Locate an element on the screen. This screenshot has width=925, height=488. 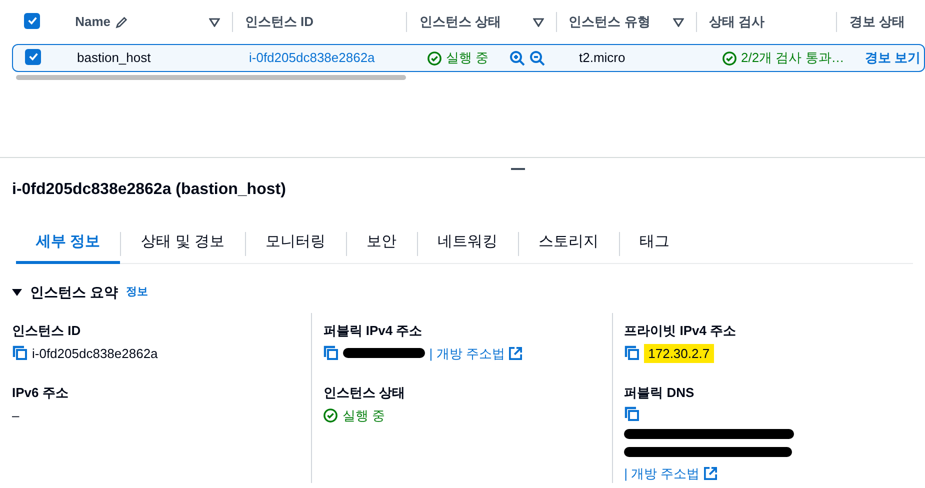
field-label: IPv6 주소 is located at coordinates (41, 393).